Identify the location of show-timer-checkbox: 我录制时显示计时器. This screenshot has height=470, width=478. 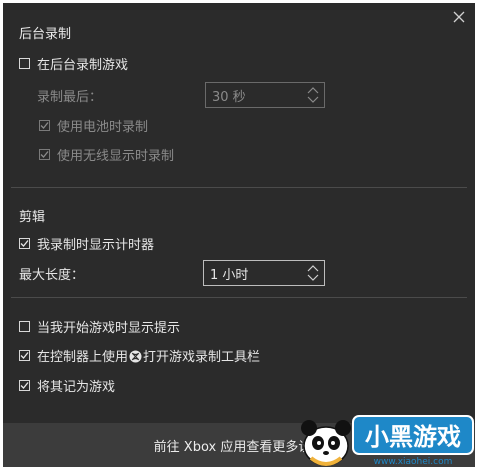
(86, 243).